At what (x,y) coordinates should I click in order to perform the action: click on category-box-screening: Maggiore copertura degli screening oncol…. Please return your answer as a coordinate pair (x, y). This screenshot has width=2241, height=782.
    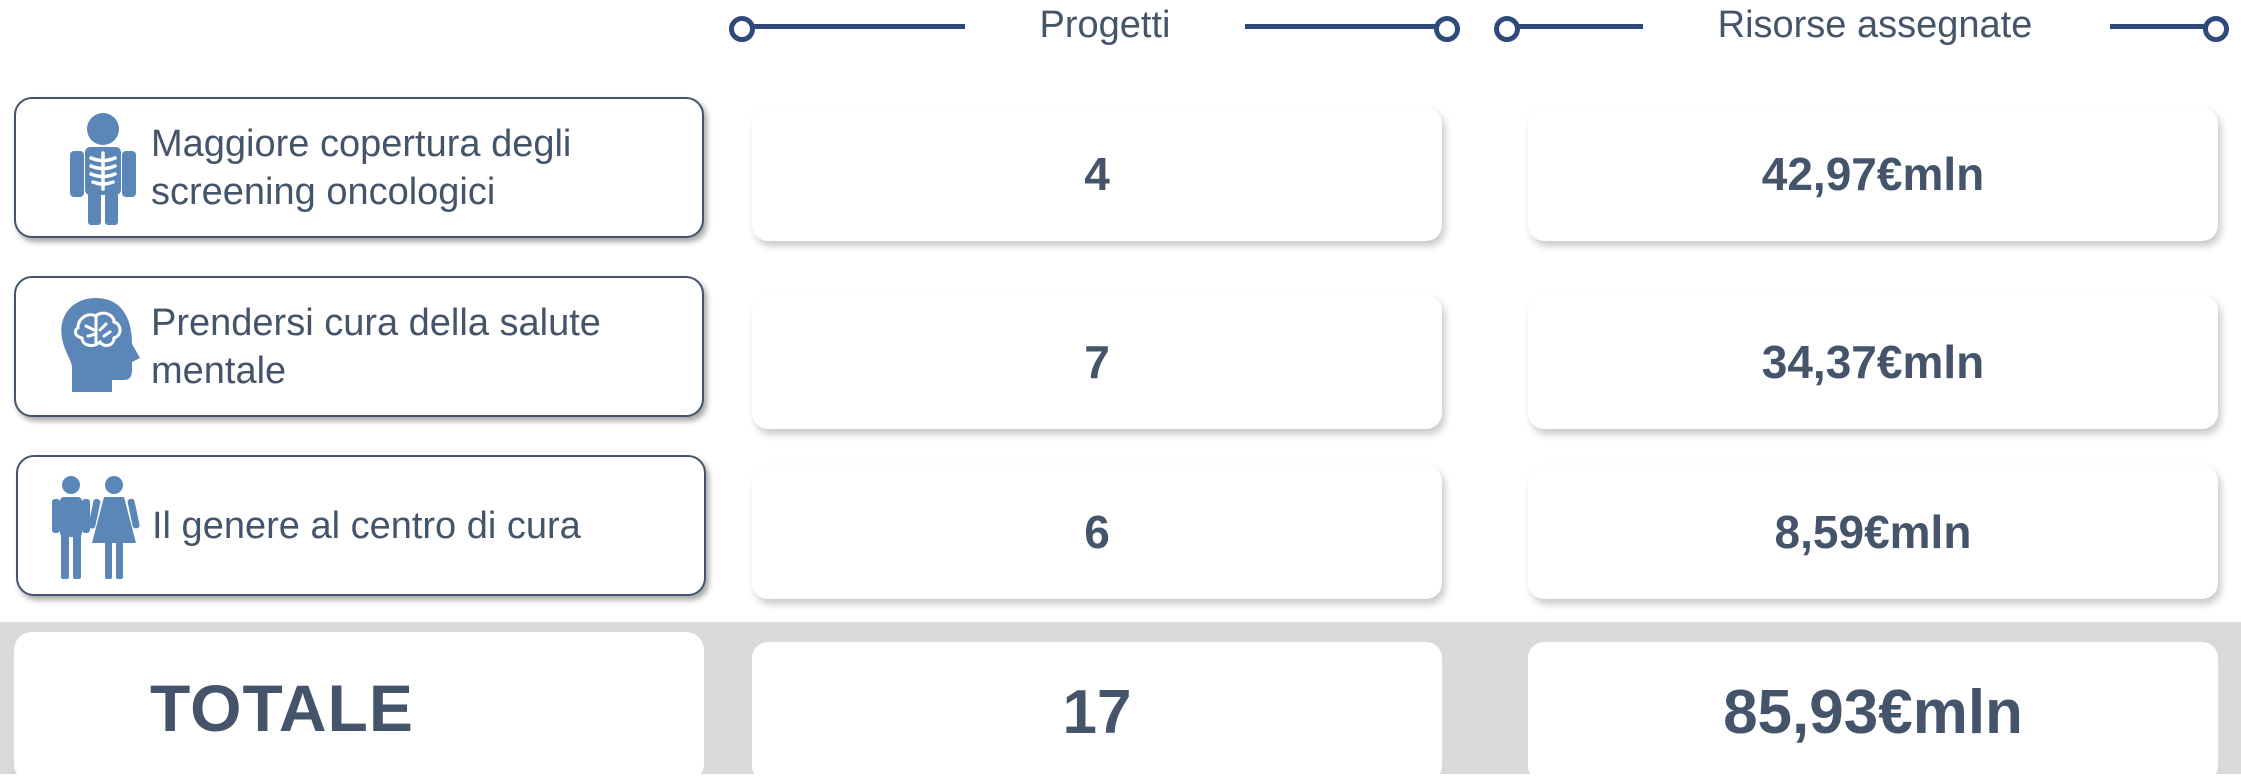
    Looking at the image, I should click on (359, 167).